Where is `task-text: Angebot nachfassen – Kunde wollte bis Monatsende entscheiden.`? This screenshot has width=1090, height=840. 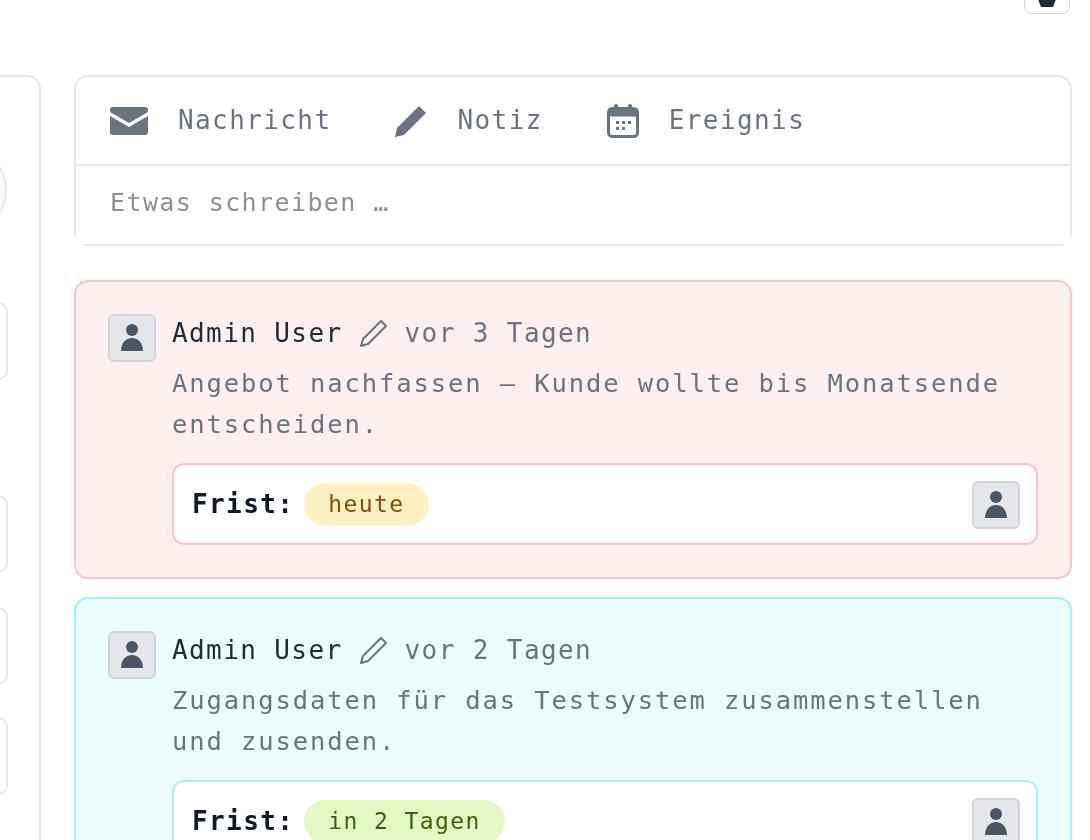
task-text: Angebot nachfassen – Kunde wollte bis Monatsende entscheiden. is located at coordinates (587, 403).